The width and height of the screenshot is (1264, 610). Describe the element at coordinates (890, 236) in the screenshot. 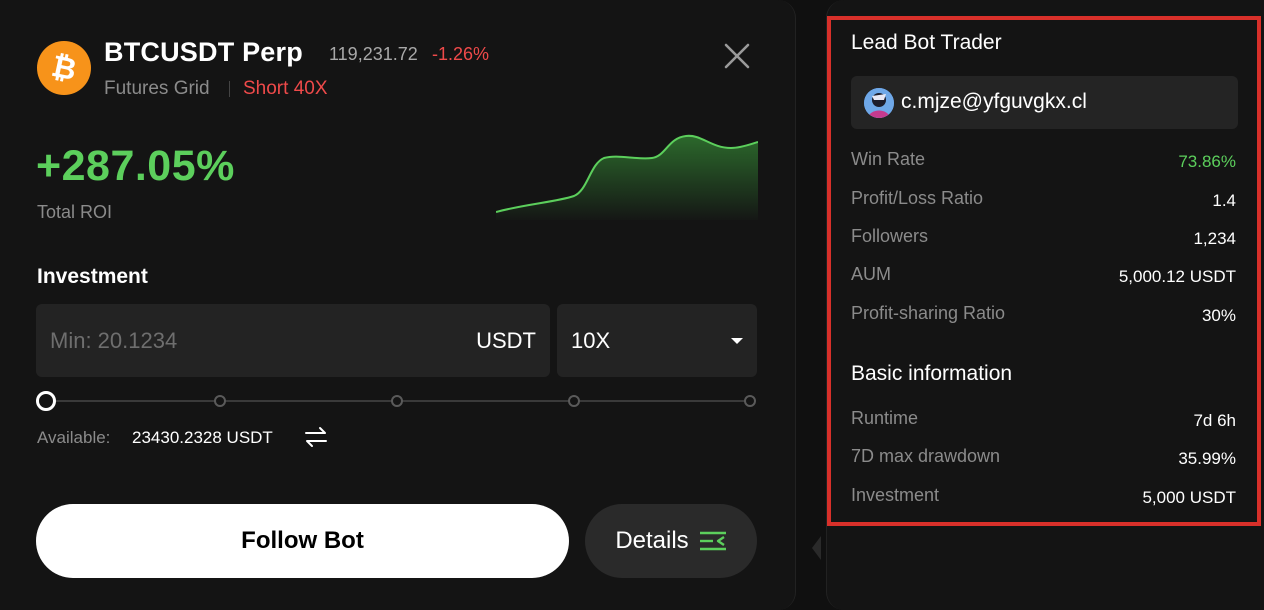

I see `stat-label-followers: Followers` at that location.